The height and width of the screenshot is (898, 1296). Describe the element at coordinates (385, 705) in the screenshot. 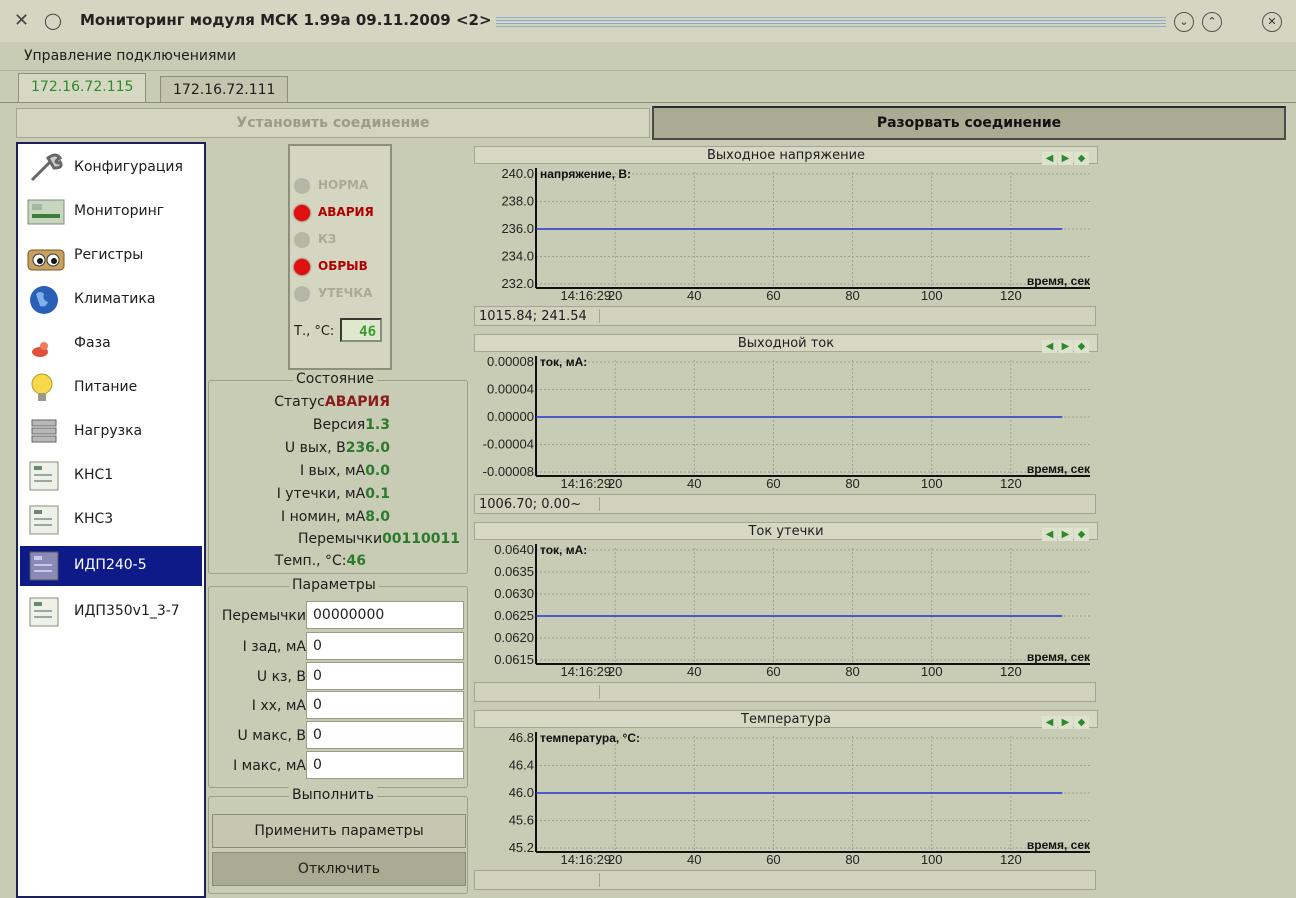

I see `i-idle-input` at that location.